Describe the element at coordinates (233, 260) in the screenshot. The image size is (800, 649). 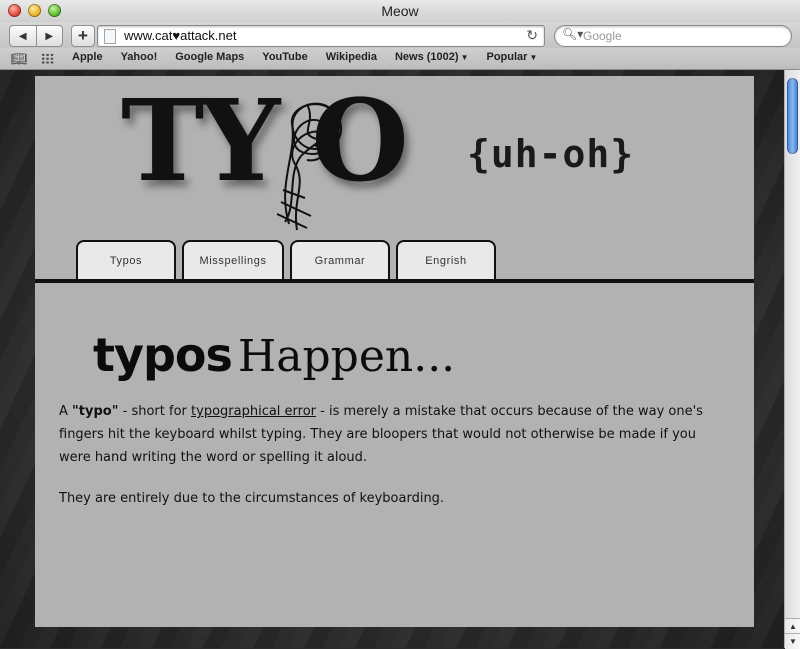
I see `tab-misspellings: Misspellings` at that location.